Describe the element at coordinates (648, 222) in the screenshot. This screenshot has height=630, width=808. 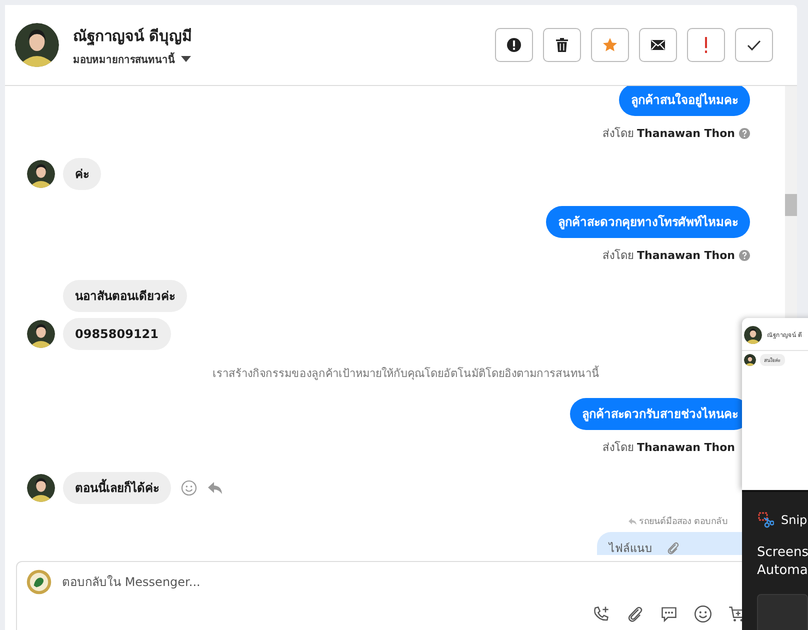
I see `message-bubble: ลูกค้าสะดวกคุยทางโทรศัพท์ไหมคะ` at that location.